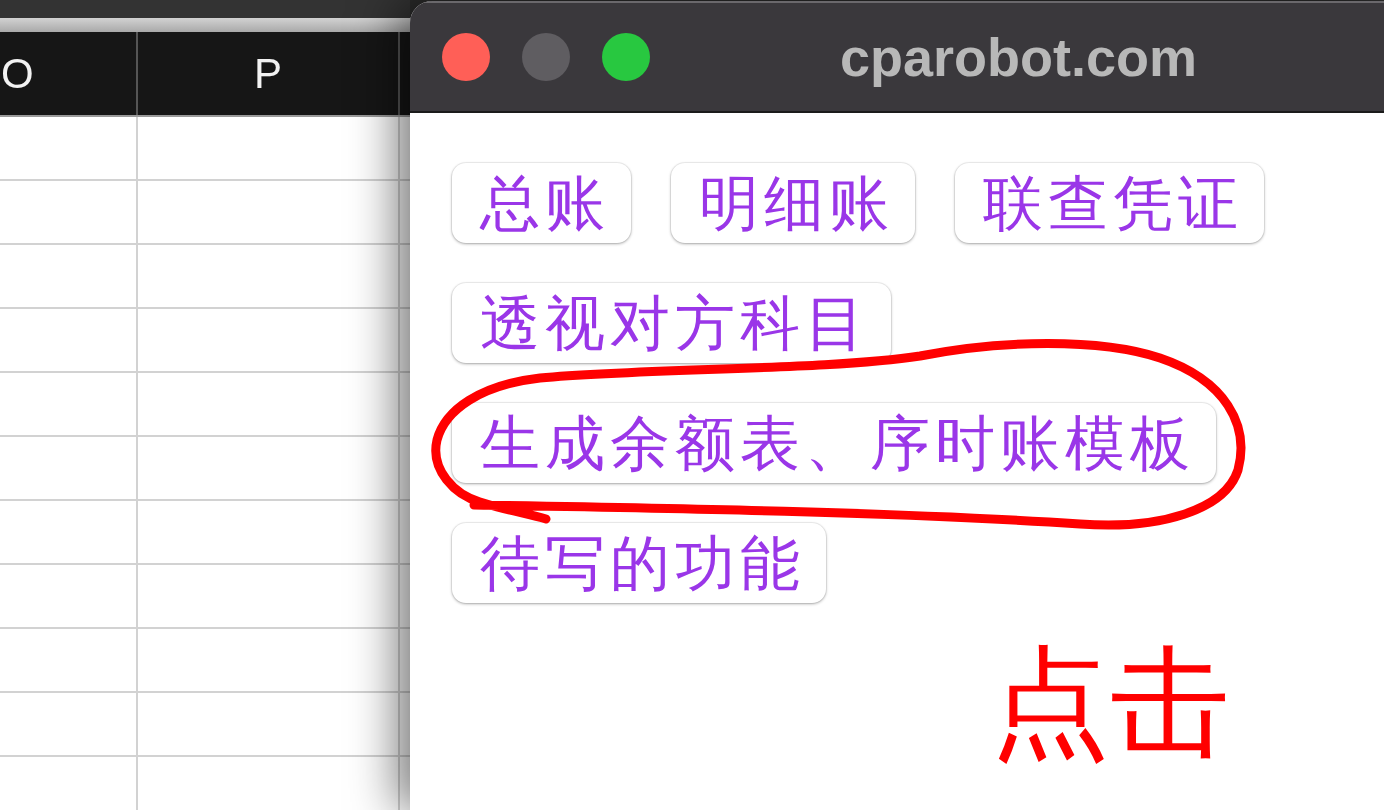 This screenshot has width=1384, height=810. I want to click on annotation-text: 点击, so click(1110, 703).